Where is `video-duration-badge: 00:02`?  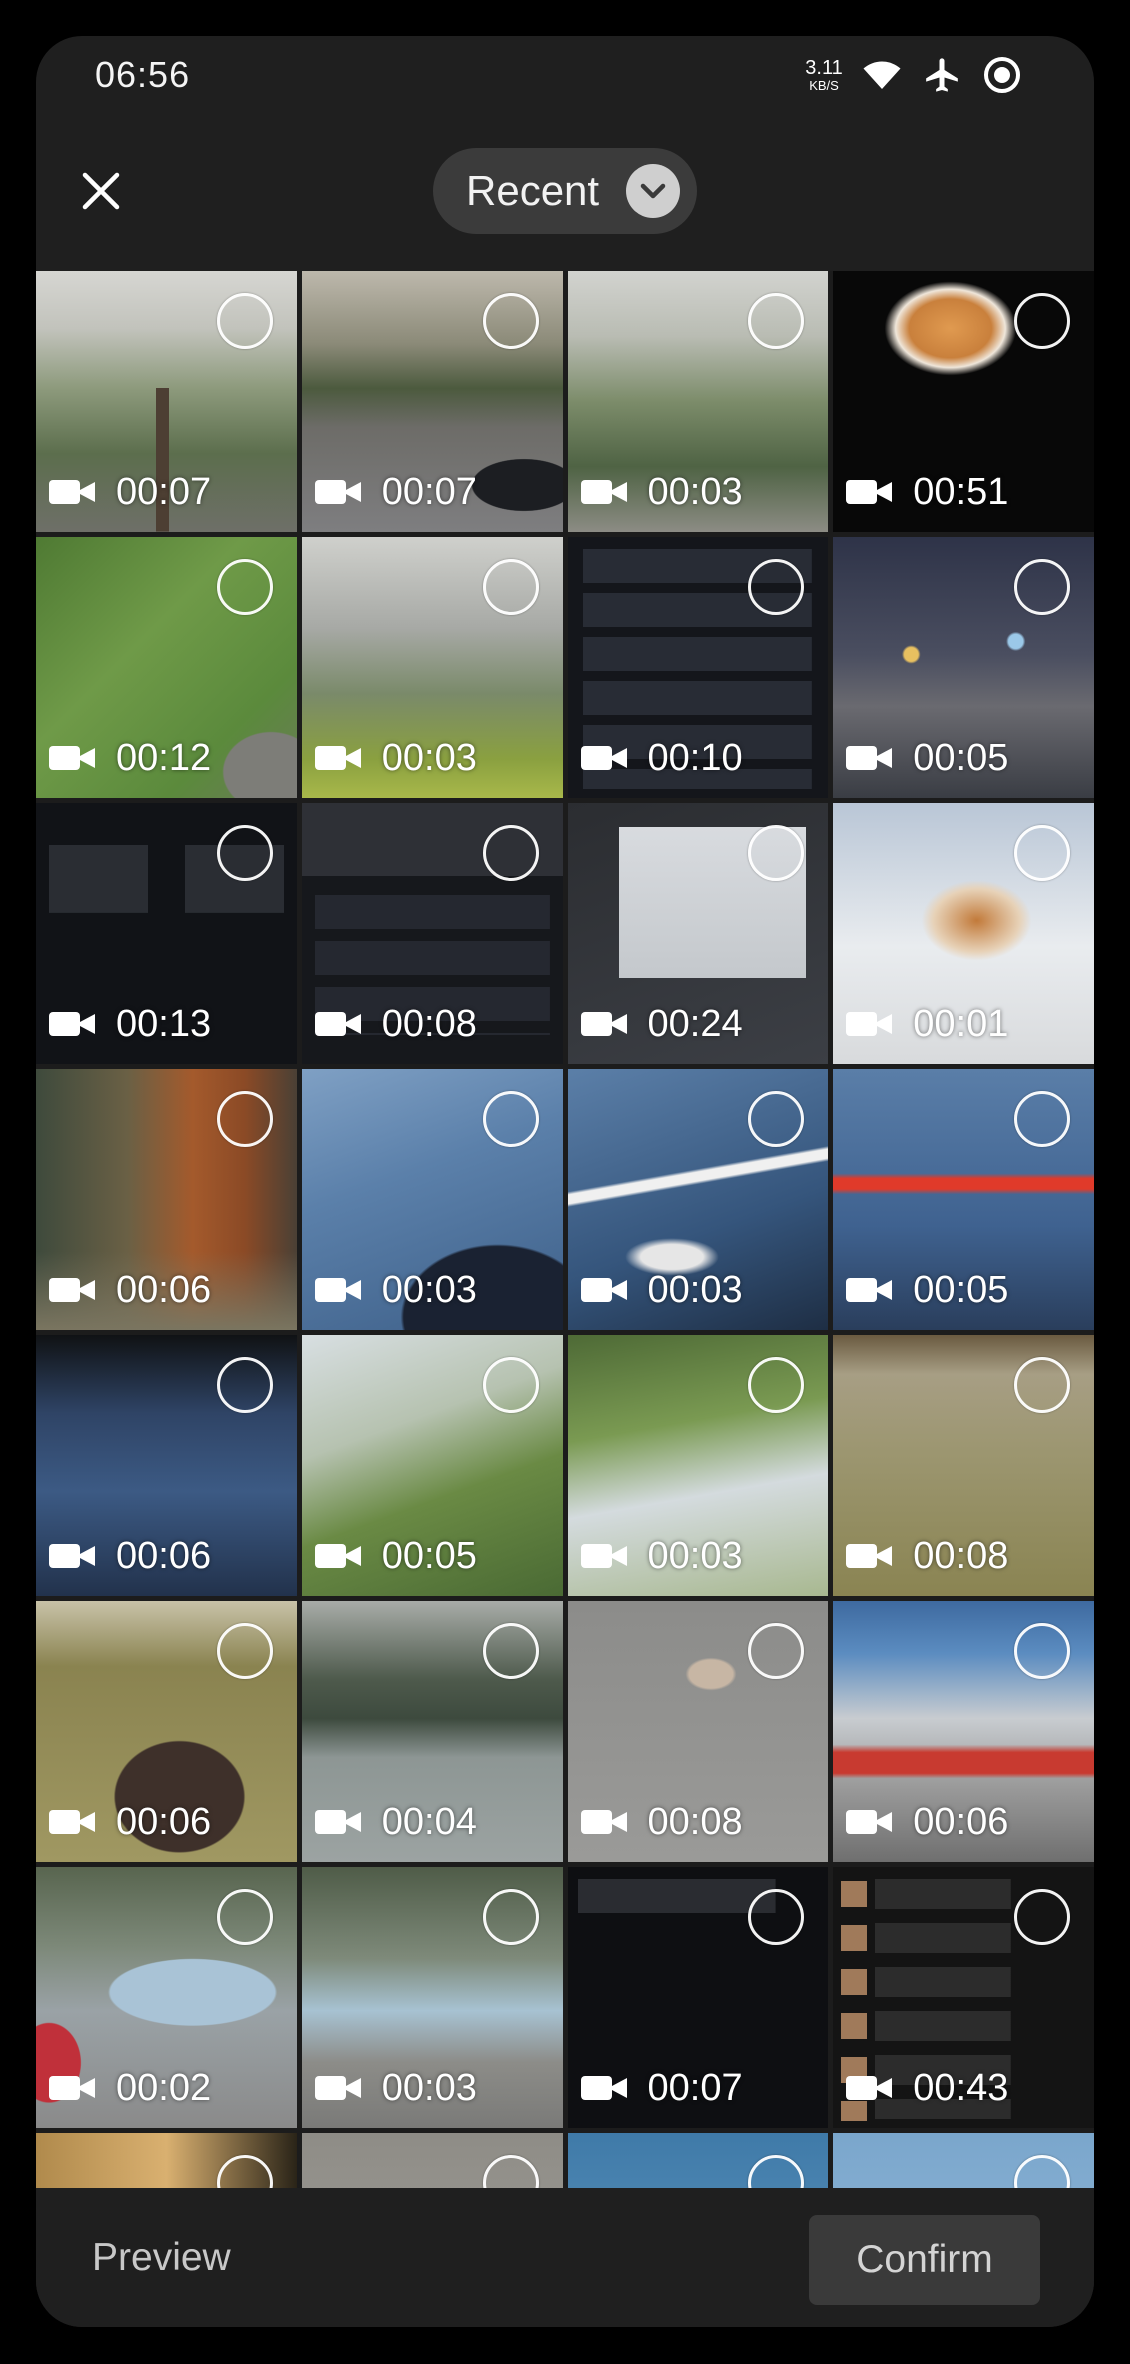
video-duration-badge: 00:02 is located at coordinates (130, 2088).